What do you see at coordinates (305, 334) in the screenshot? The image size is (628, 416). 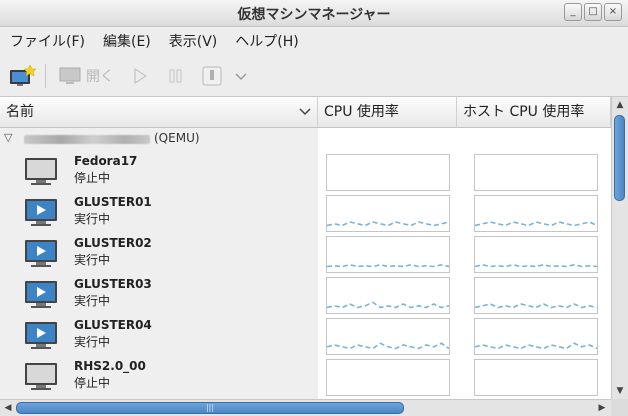 I see `table-row: GLUSTER04 実行中` at bounding box center [305, 334].